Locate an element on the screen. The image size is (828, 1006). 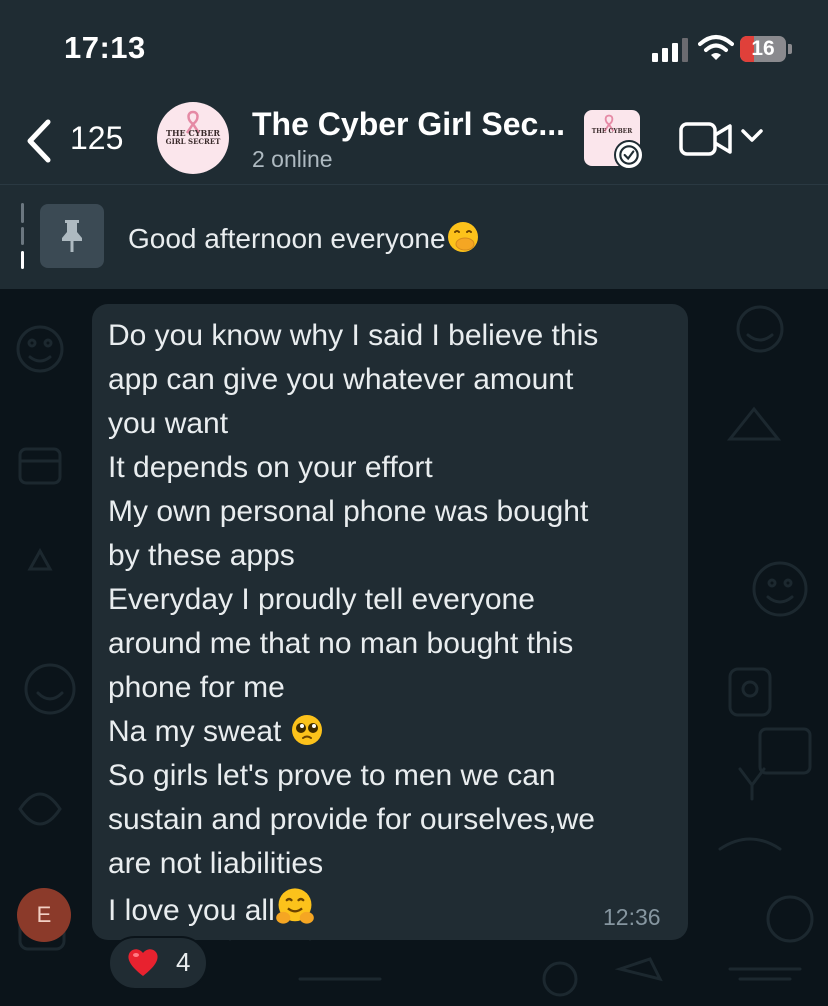
face-with-hand-over-mouth-icon is located at coordinates (462, 237).